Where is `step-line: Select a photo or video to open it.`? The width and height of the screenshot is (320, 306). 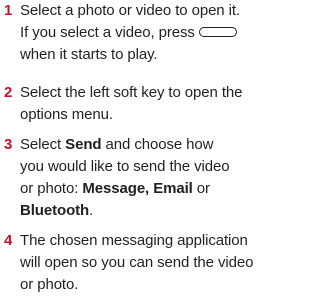
step-line: Select a photo or video to open it. is located at coordinates (130, 10).